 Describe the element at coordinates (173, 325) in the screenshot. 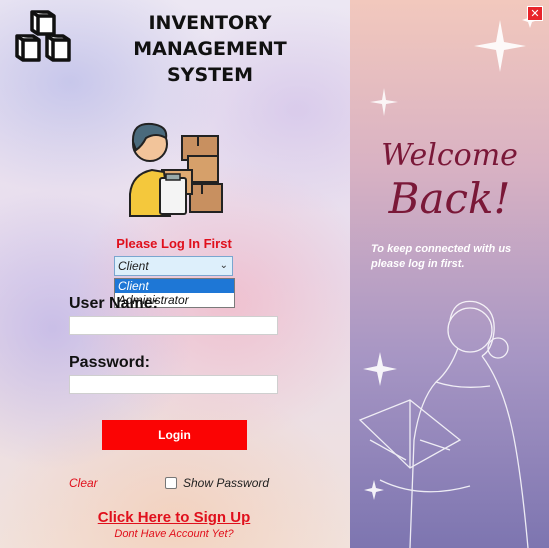

I see `username-field` at that location.